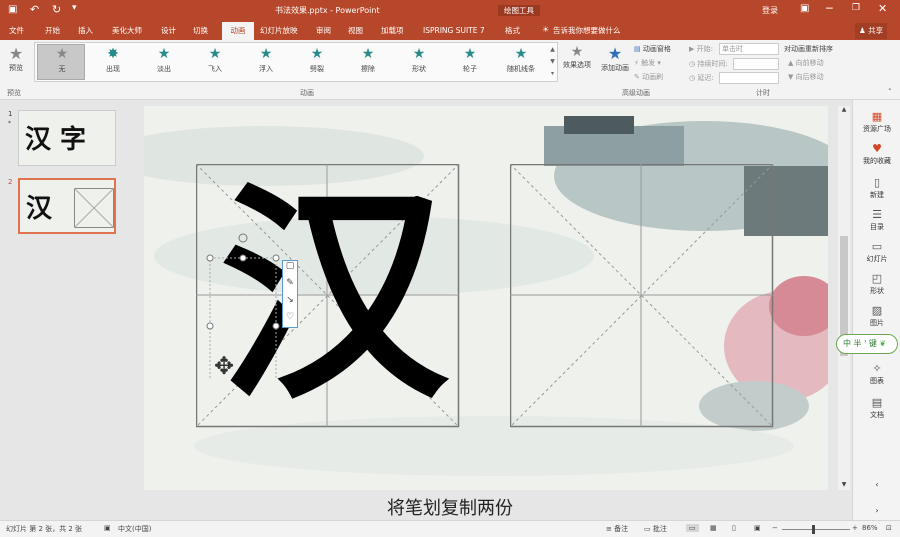 The height and width of the screenshot is (537, 900). I want to click on anim-shape: ★ 形状, so click(419, 62).